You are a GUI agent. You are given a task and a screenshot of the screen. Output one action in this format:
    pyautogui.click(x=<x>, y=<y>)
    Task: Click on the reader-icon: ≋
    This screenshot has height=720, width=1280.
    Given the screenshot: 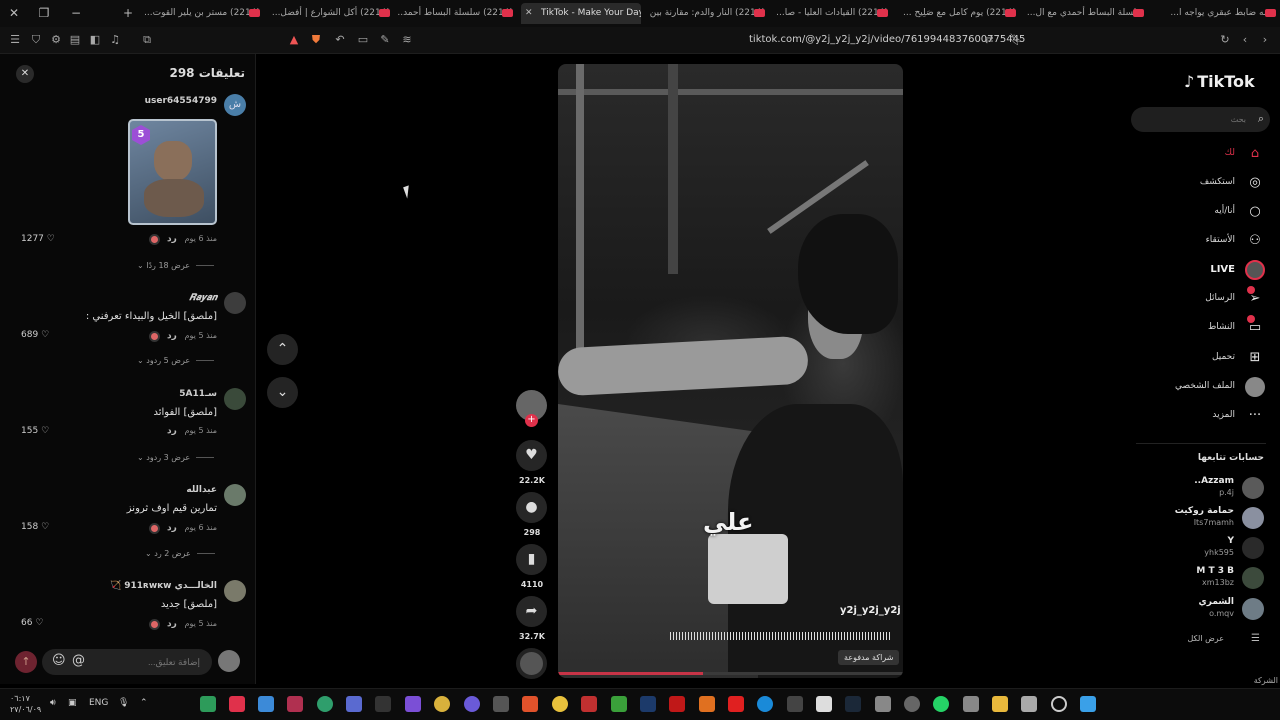 What is the action you would take?
    pyautogui.click(x=407, y=40)
    